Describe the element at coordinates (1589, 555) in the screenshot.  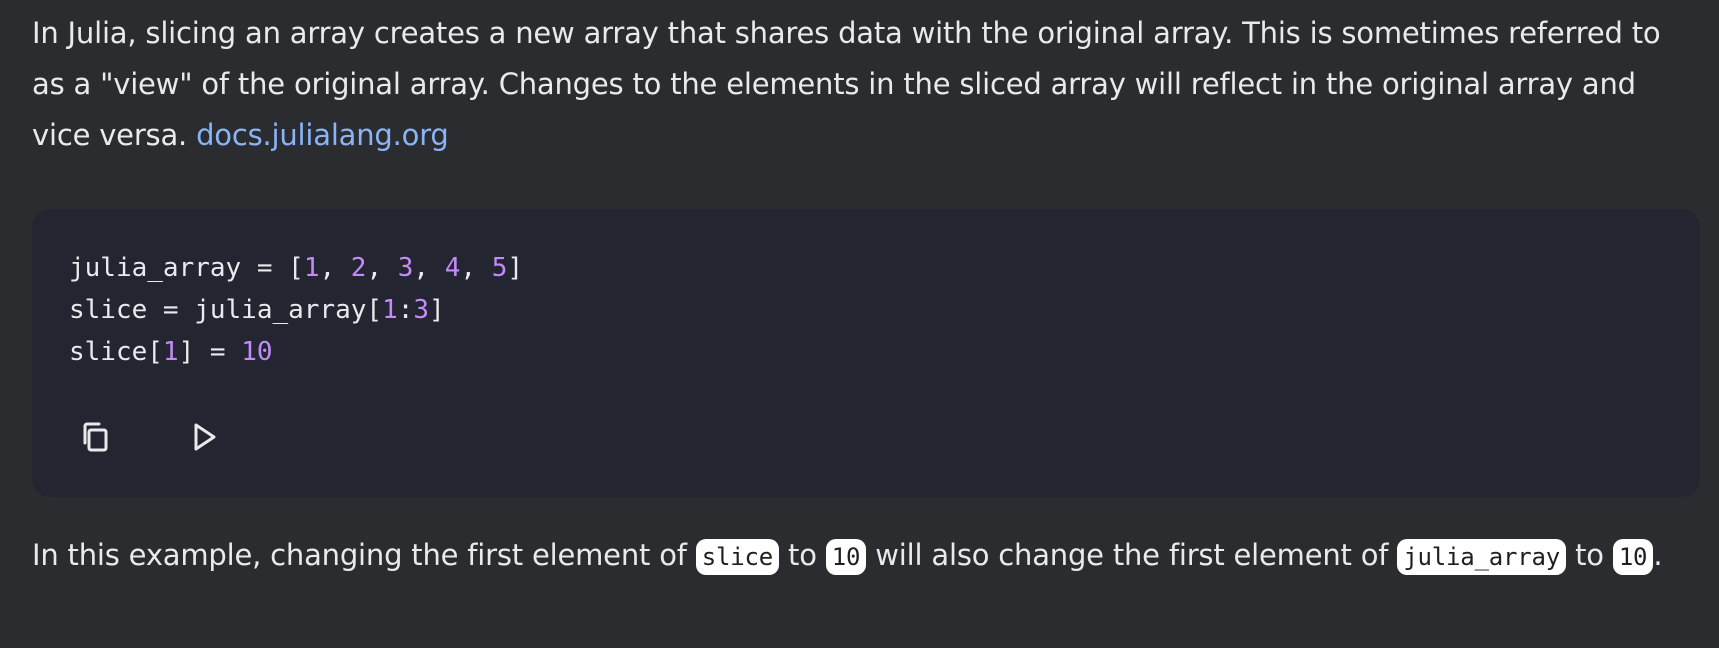
I see `explanation-text-4: to` at that location.